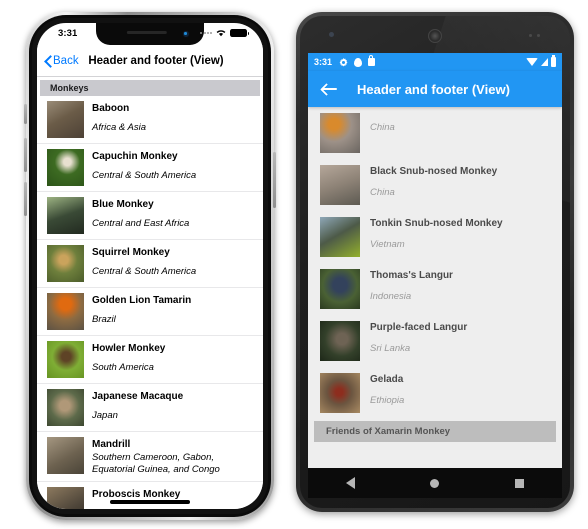 This screenshot has height=529, width=588. I want to click on monkey-name: Thomas's Langur, so click(411, 275).